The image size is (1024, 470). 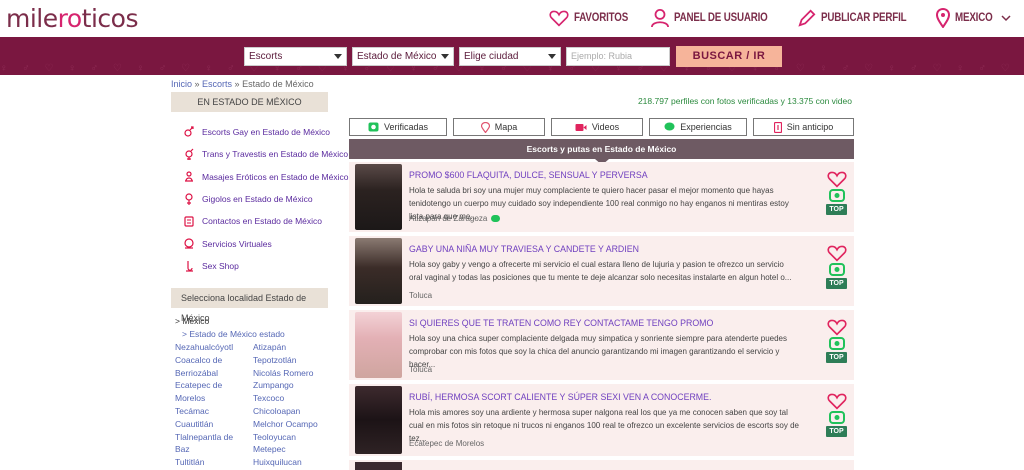 I want to click on locality-link: Metepec, so click(x=293, y=449).